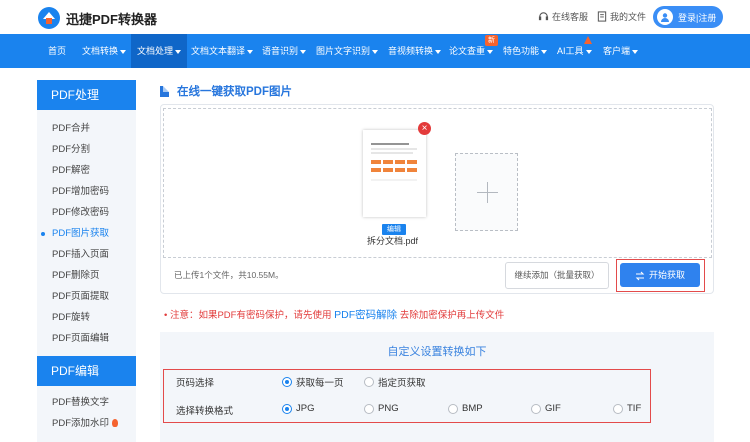 This screenshot has width=750, height=442. What do you see at coordinates (375, 17) in the screenshot?
I see `top-header: 迅捷PDF转换器 在线客服 我的文件 登录|注册` at bounding box center [375, 17].